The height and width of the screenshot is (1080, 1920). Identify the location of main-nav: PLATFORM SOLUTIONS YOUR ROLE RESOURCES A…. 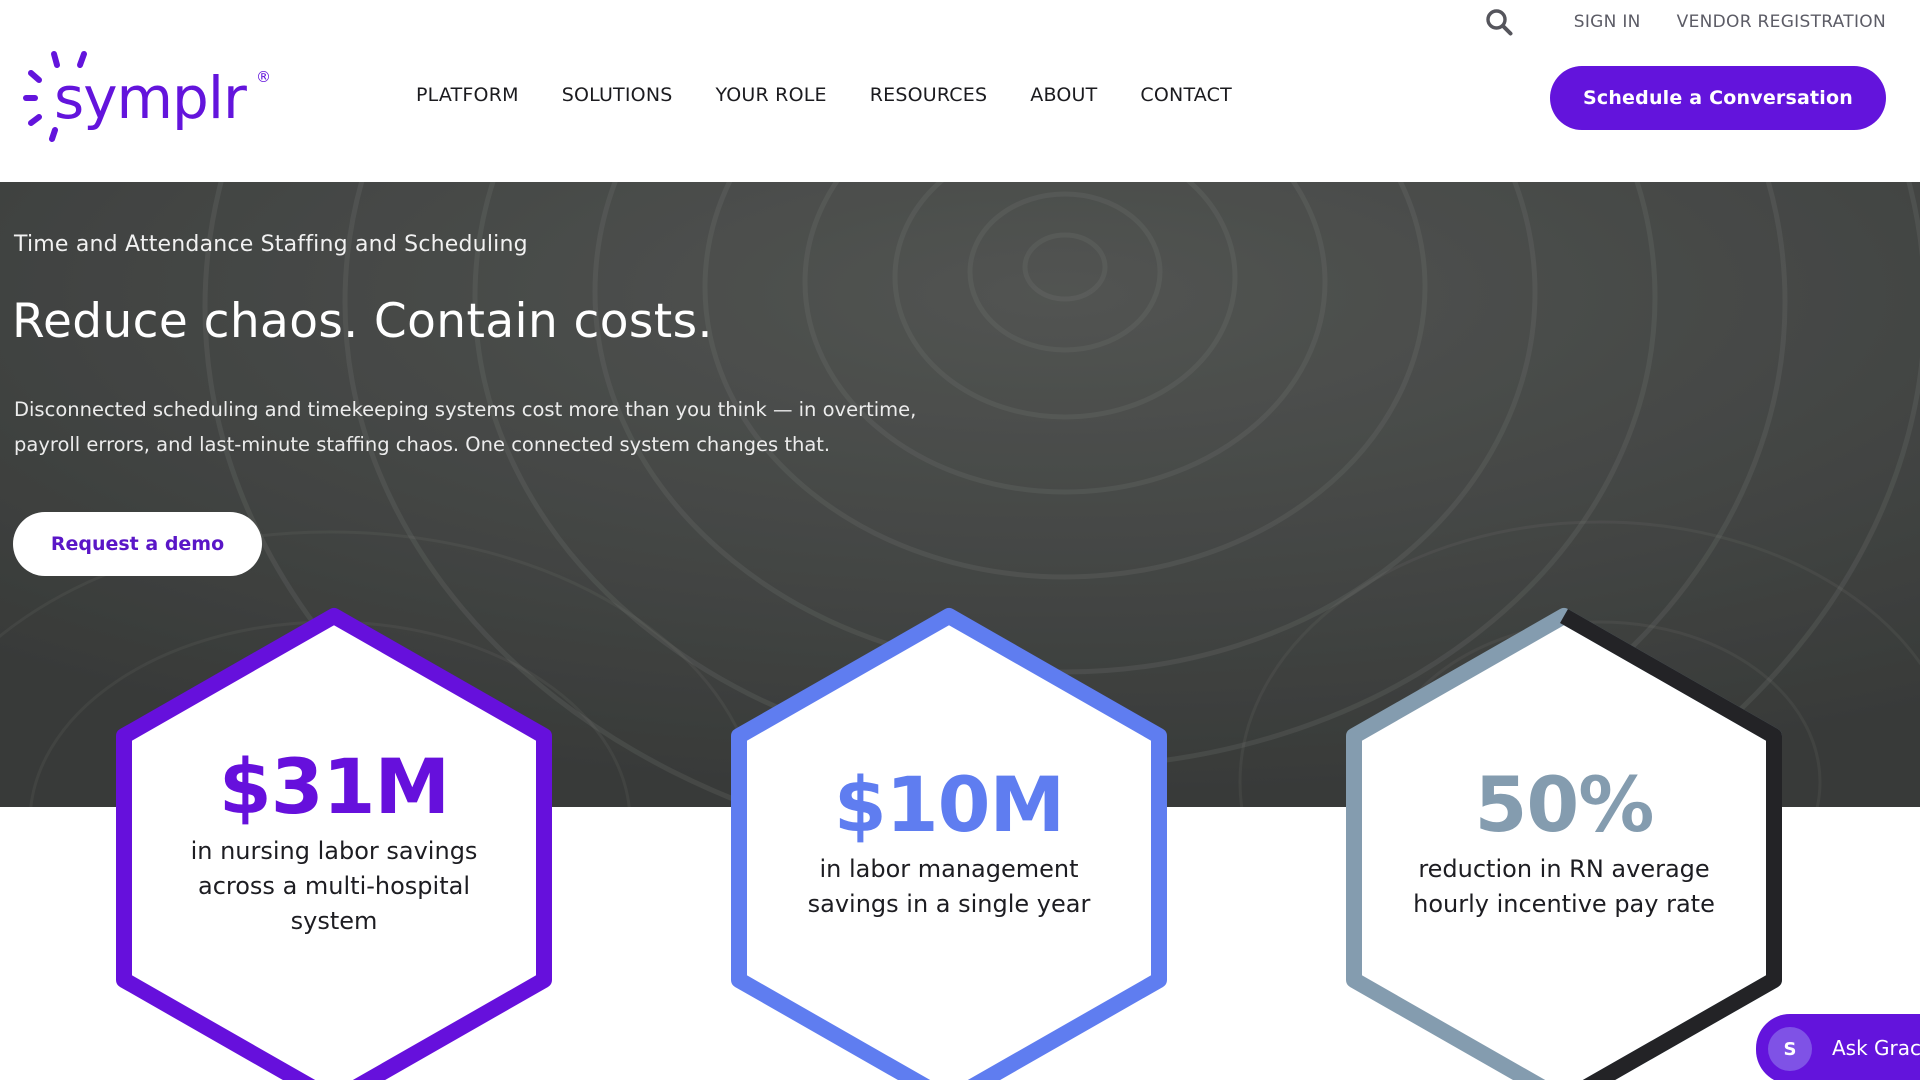
(845, 95).